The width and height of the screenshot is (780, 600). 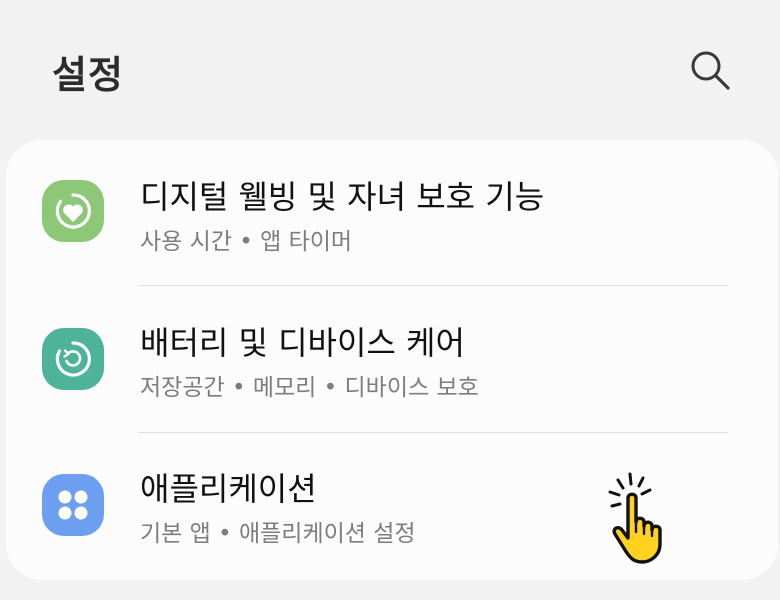 What do you see at coordinates (309, 388) in the screenshot?
I see `settings-item-subtitle: 저장공간 • 메모리 • 디바이스 보호` at bounding box center [309, 388].